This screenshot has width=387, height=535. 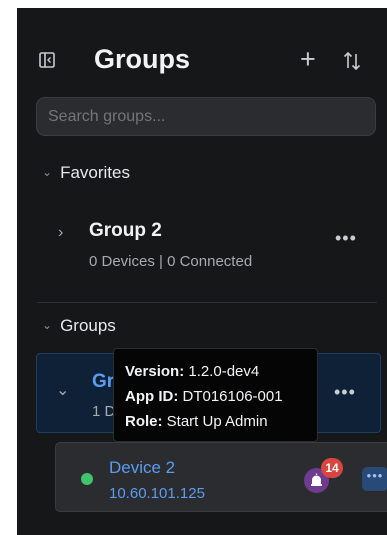 I want to click on status-connected-icon, so click(x=87, y=479).